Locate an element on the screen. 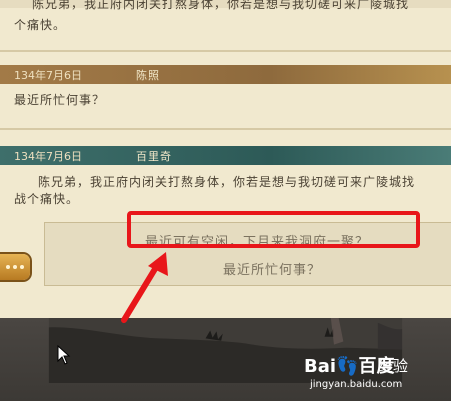  baidu-watermark: Bai👣百度 经验 jingyan.baidu.com is located at coordinates (366, 374).